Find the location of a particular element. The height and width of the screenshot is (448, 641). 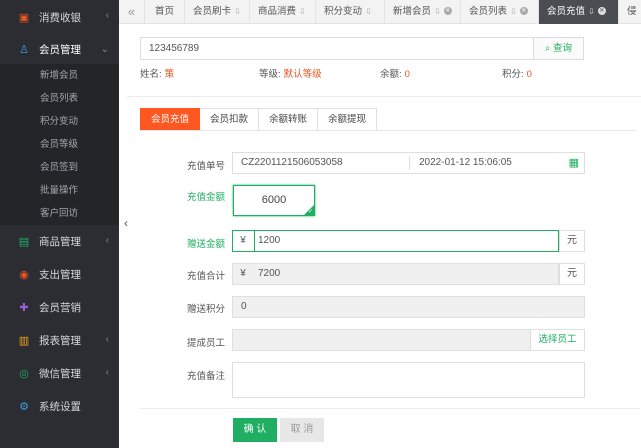

member-points: 积分: 0 is located at coordinates (517, 73).